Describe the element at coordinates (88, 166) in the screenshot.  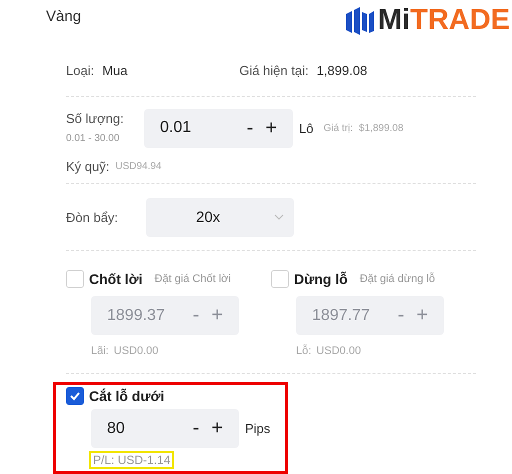
I see `margin-label: Ký quỹ:` at that location.